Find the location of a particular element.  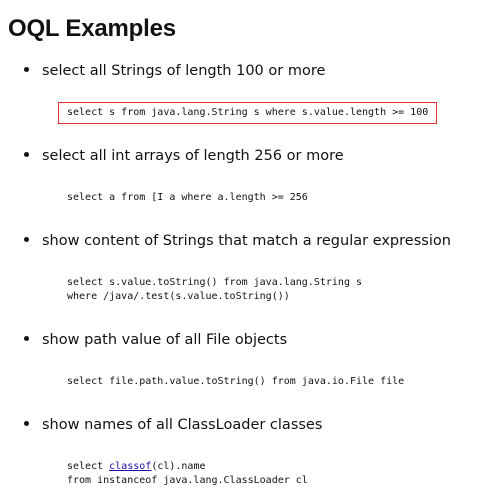

code-line: where /java/.test(s.value.toString()) is located at coordinates (178, 296).